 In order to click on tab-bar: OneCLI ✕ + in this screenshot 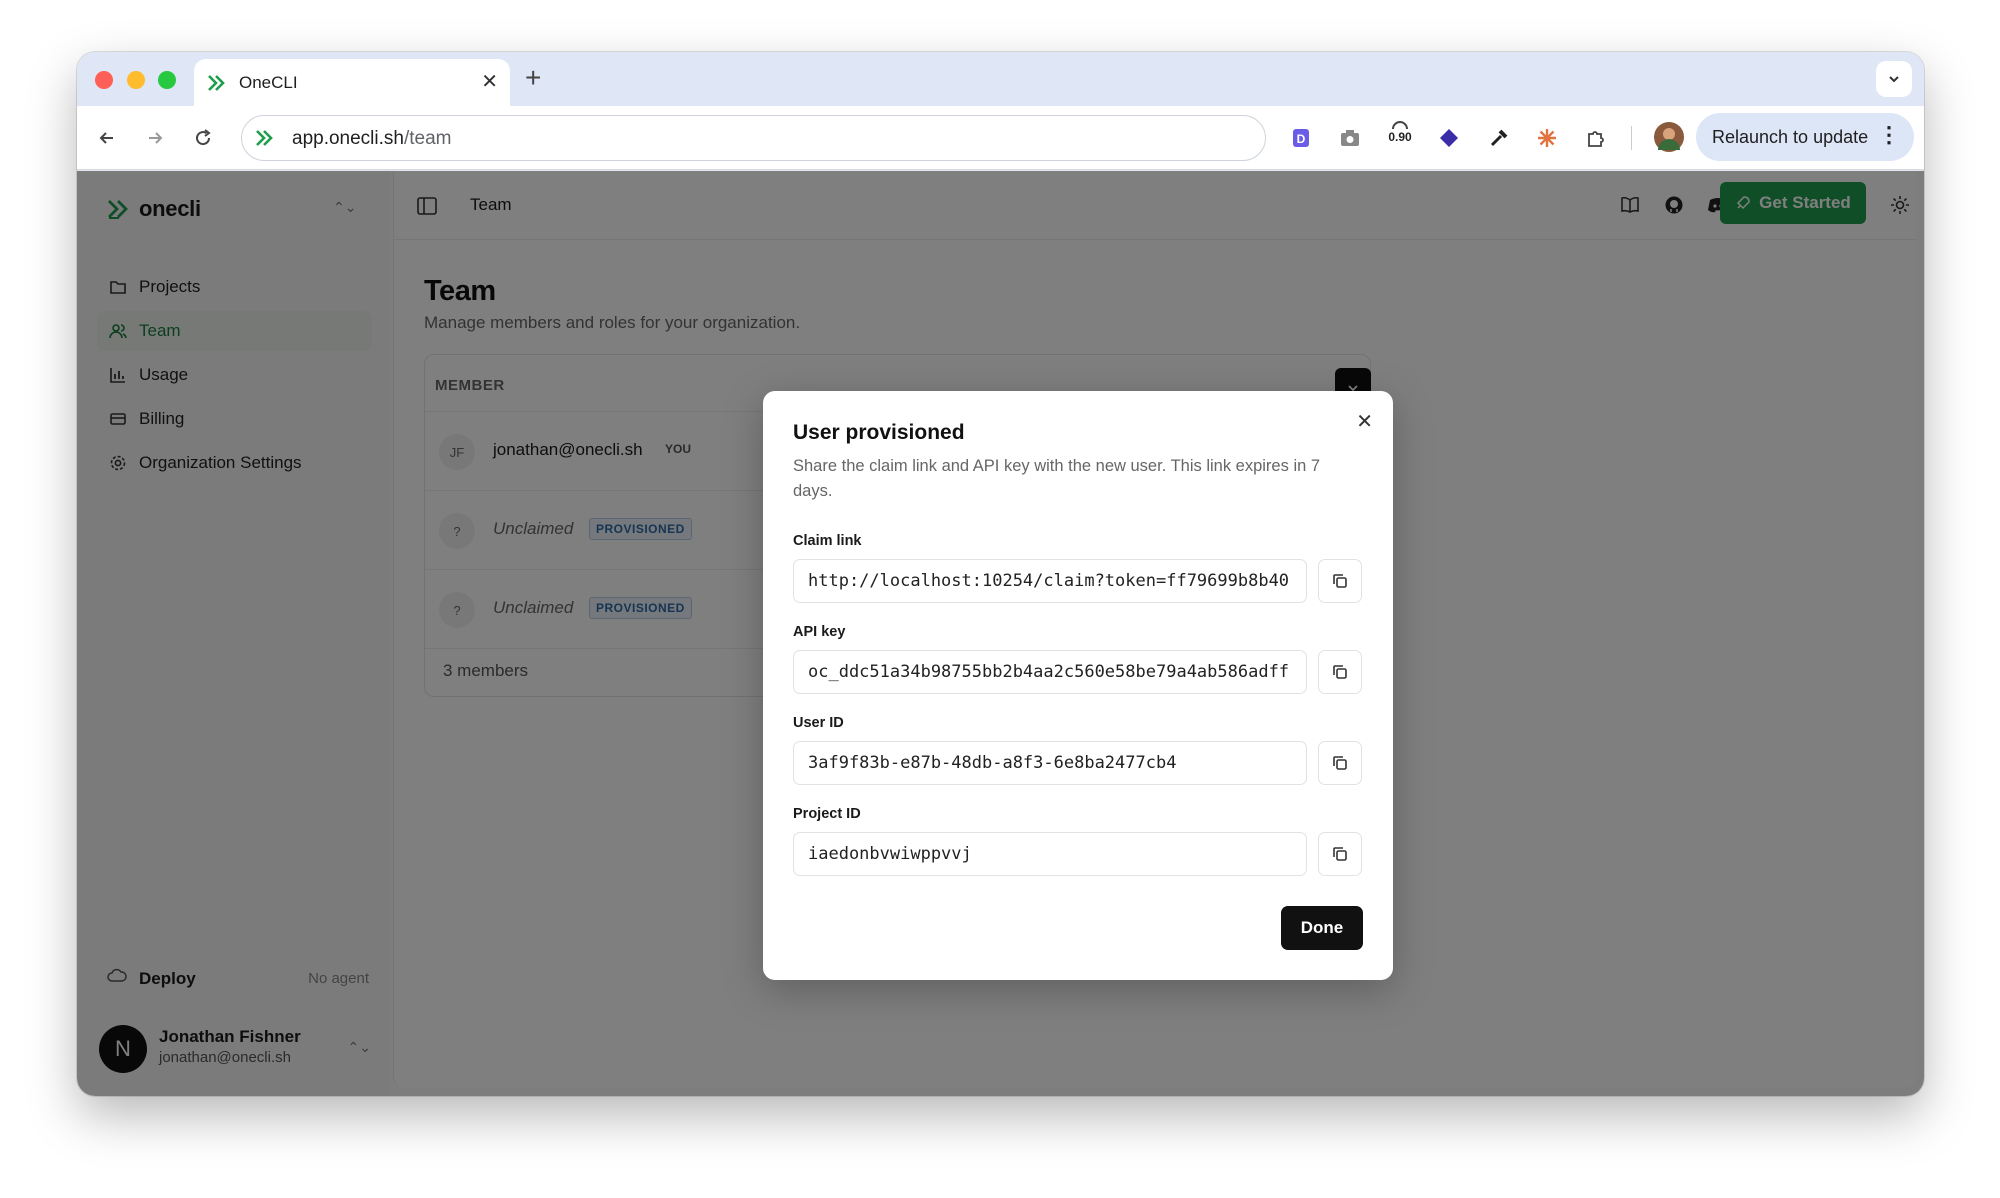, I will do `click(1000, 79)`.